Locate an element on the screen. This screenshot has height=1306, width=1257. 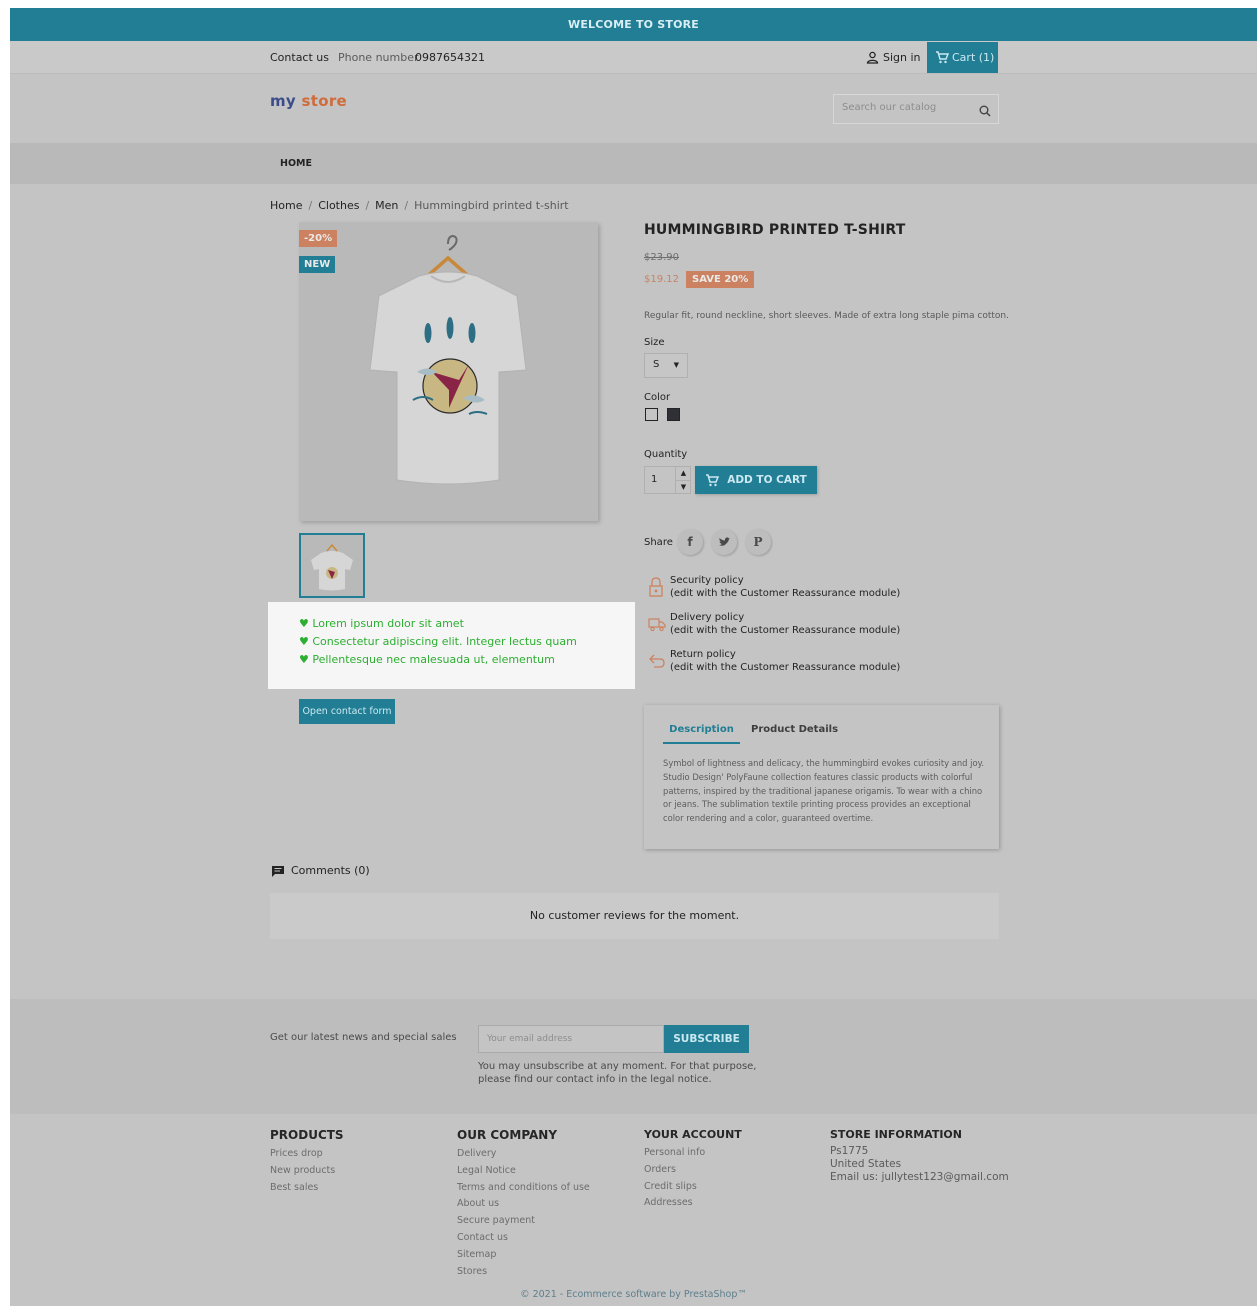
footer-link: Credit slips is located at coordinates (693, 1187).